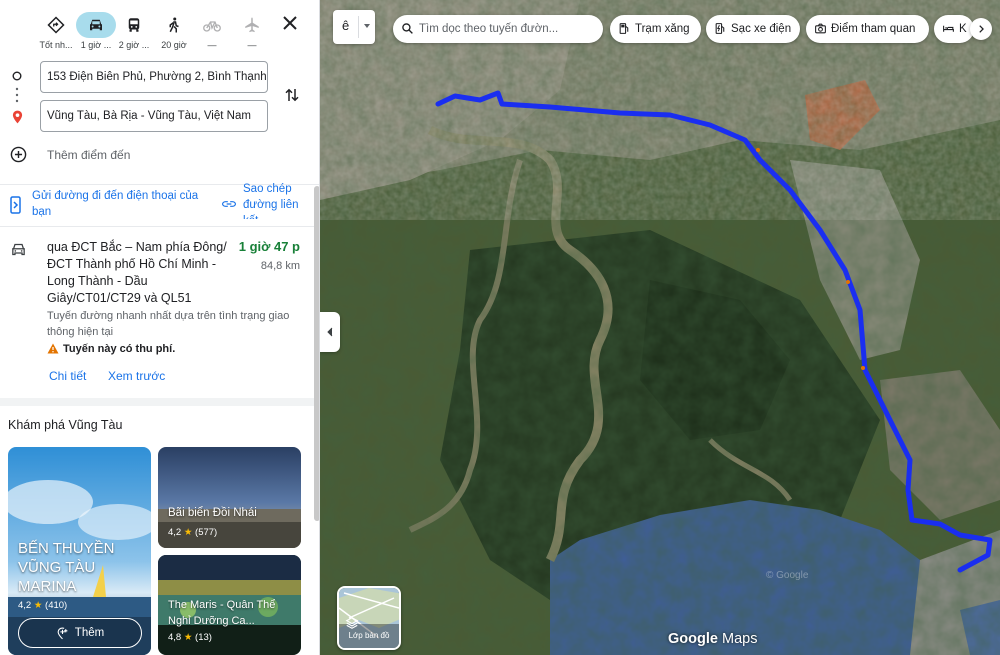  Describe the element at coordinates (867, 29) in the screenshot. I see `chip-attractions: Điểm tham quan` at that location.